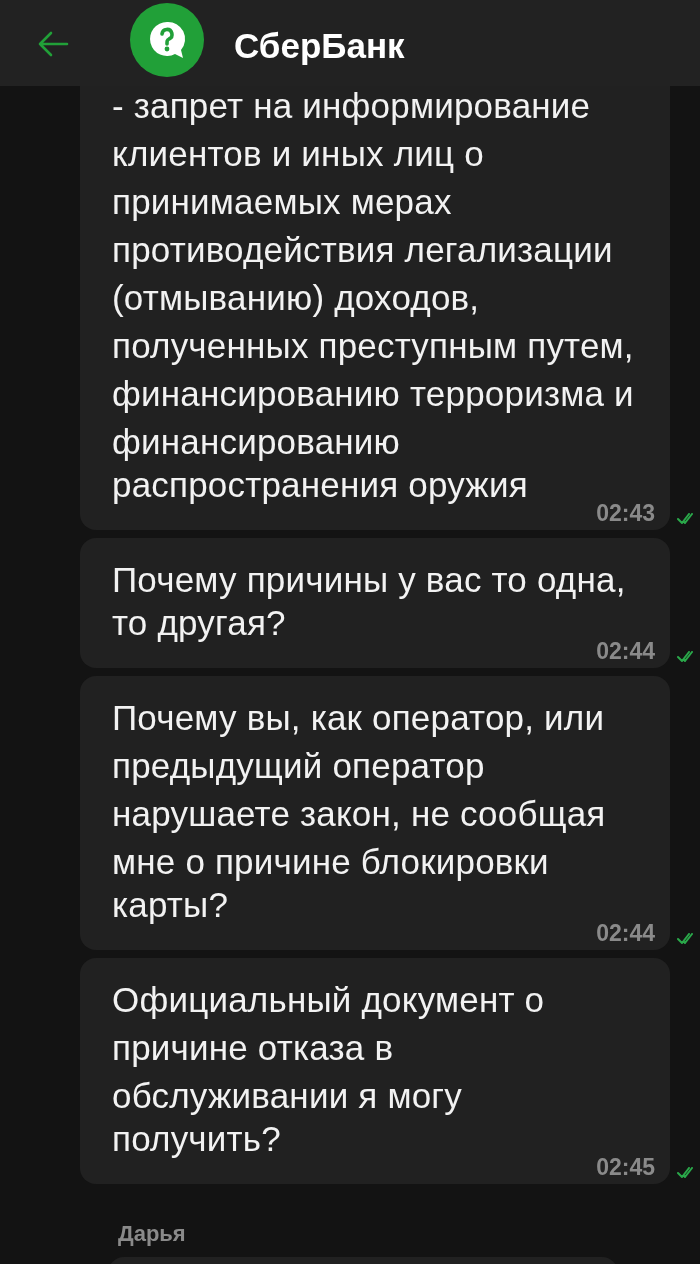 The height and width of the screenshot is (1264, 700). What do you see at coordinates (152, 1234) in the screenshot?
I see `sender-name: Дарья` at bounding box center [152, 1234].